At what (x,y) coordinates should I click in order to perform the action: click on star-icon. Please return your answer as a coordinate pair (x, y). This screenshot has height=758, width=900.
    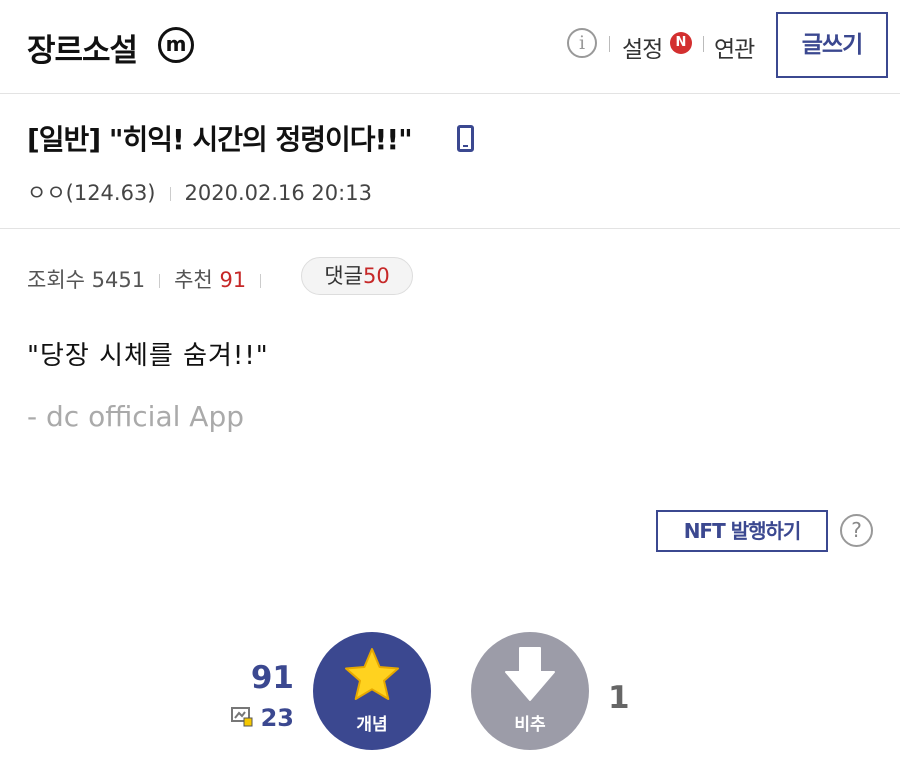
    Looking at the image, I should click on (372, 674).